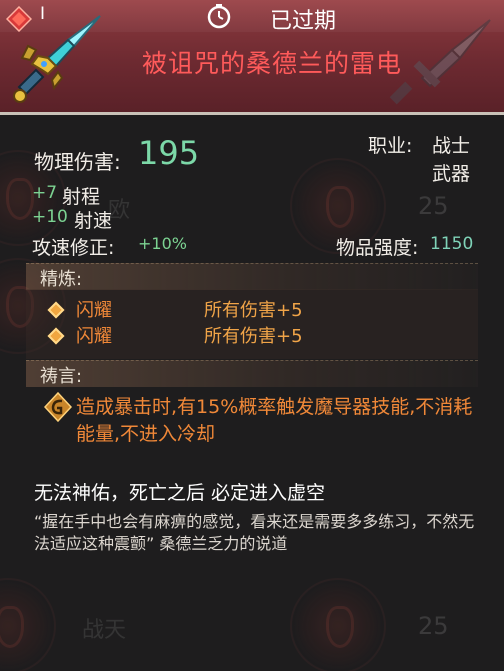 The image size is (504, 671). I want to click on curse-description: 无法神佑，死亡之后 必定进入虚空, so click(180, 493).